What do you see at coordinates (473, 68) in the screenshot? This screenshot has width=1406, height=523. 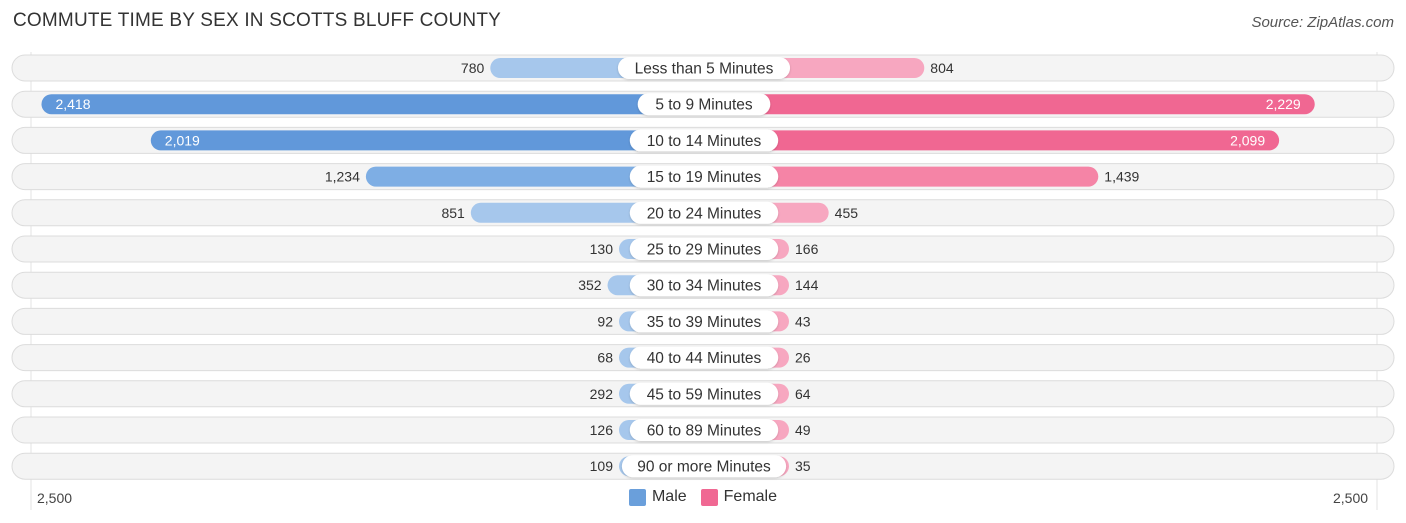 I see `value-label-male: 780` at bounding box center [473, 68].